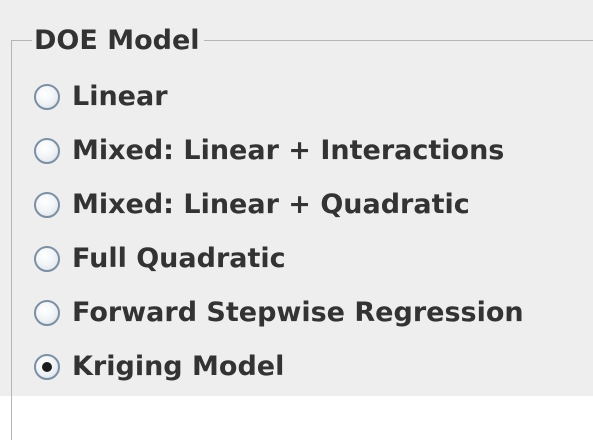 The width and height of the screenshot is (593, 440). I want to click on doe-model-group-title: DOE Model, so click(118, 41).